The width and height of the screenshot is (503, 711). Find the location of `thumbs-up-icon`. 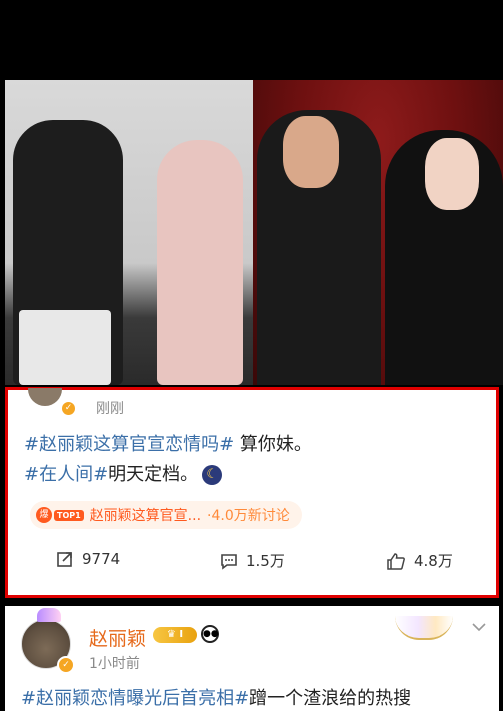

thumbs-up-icon is located at coordinates (396, 561).